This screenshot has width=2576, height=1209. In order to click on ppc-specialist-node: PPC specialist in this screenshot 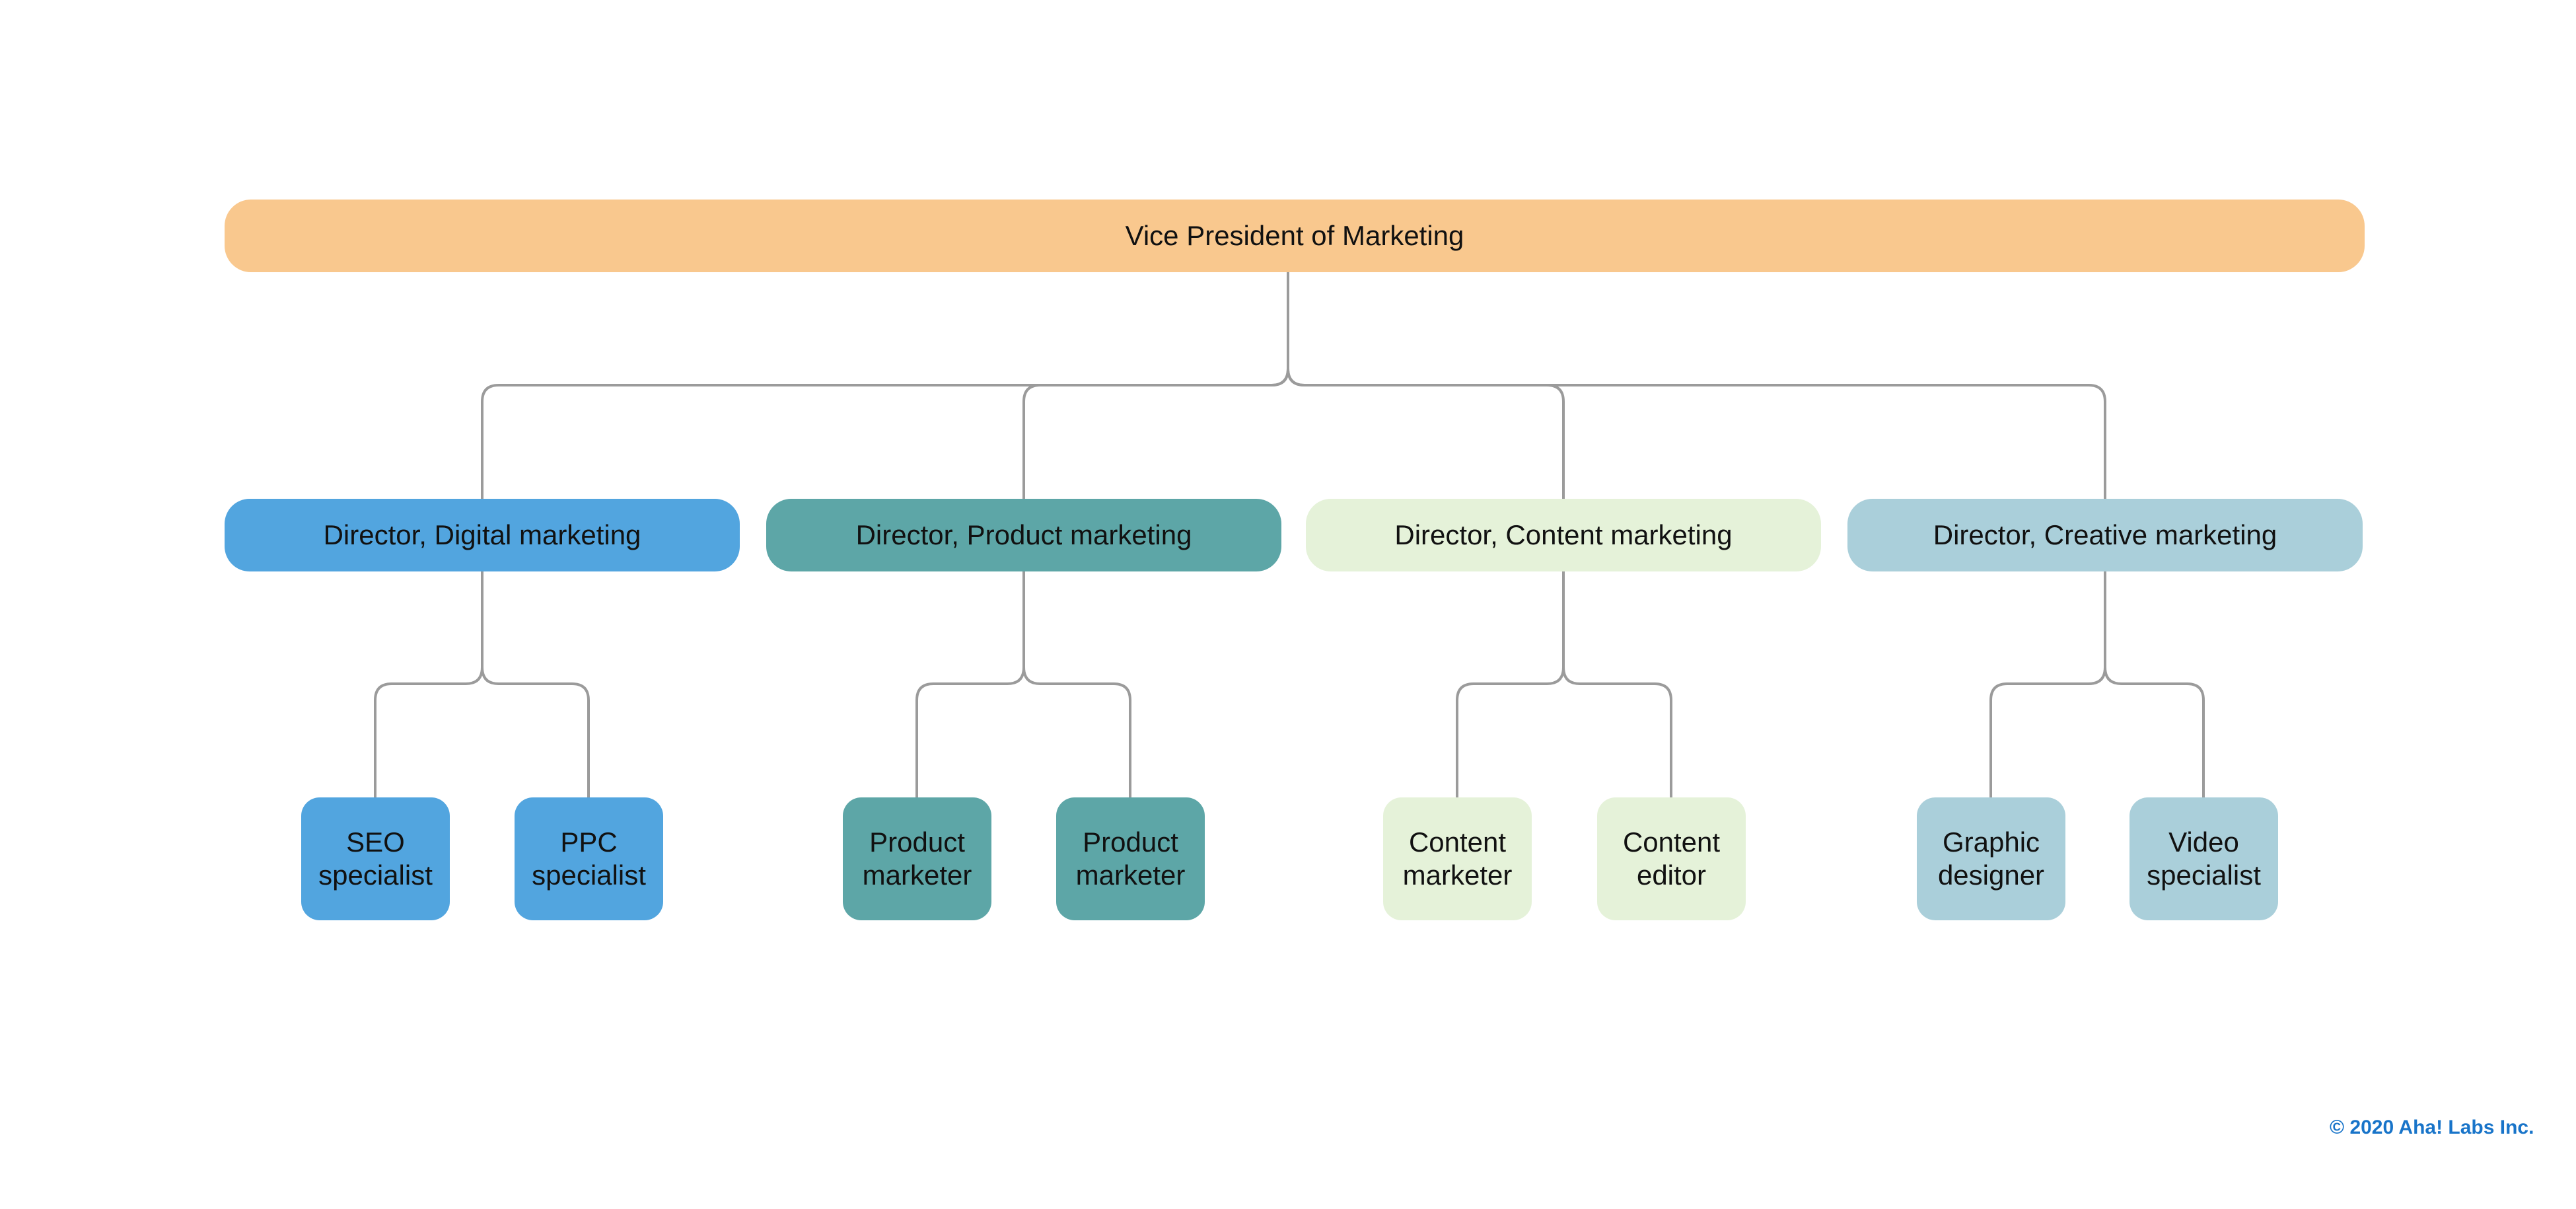, I will do `click(589, 859)`.